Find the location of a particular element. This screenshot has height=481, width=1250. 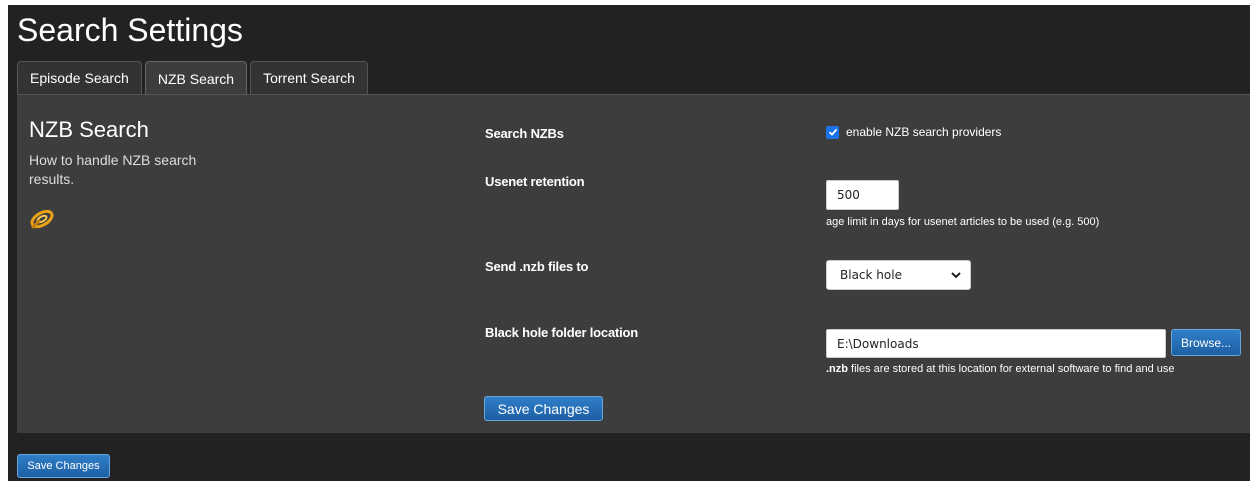

chevron-down-icon is located at coordinates (956, 274).